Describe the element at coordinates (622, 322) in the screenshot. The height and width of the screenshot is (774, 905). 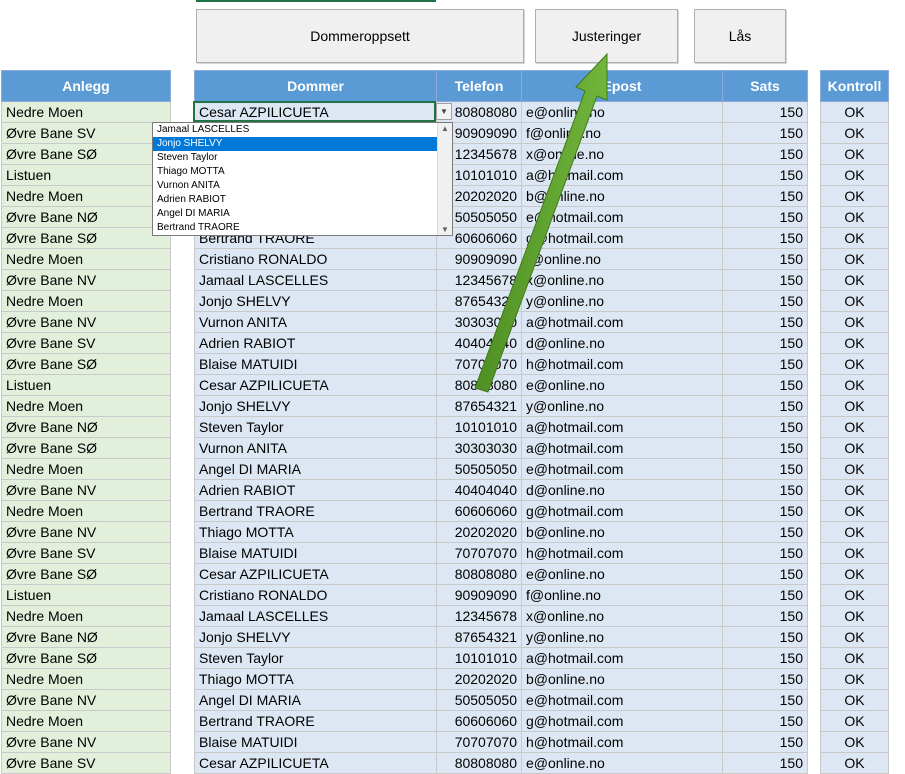
I see `epost-cell: a@hotmail.com` at that location.